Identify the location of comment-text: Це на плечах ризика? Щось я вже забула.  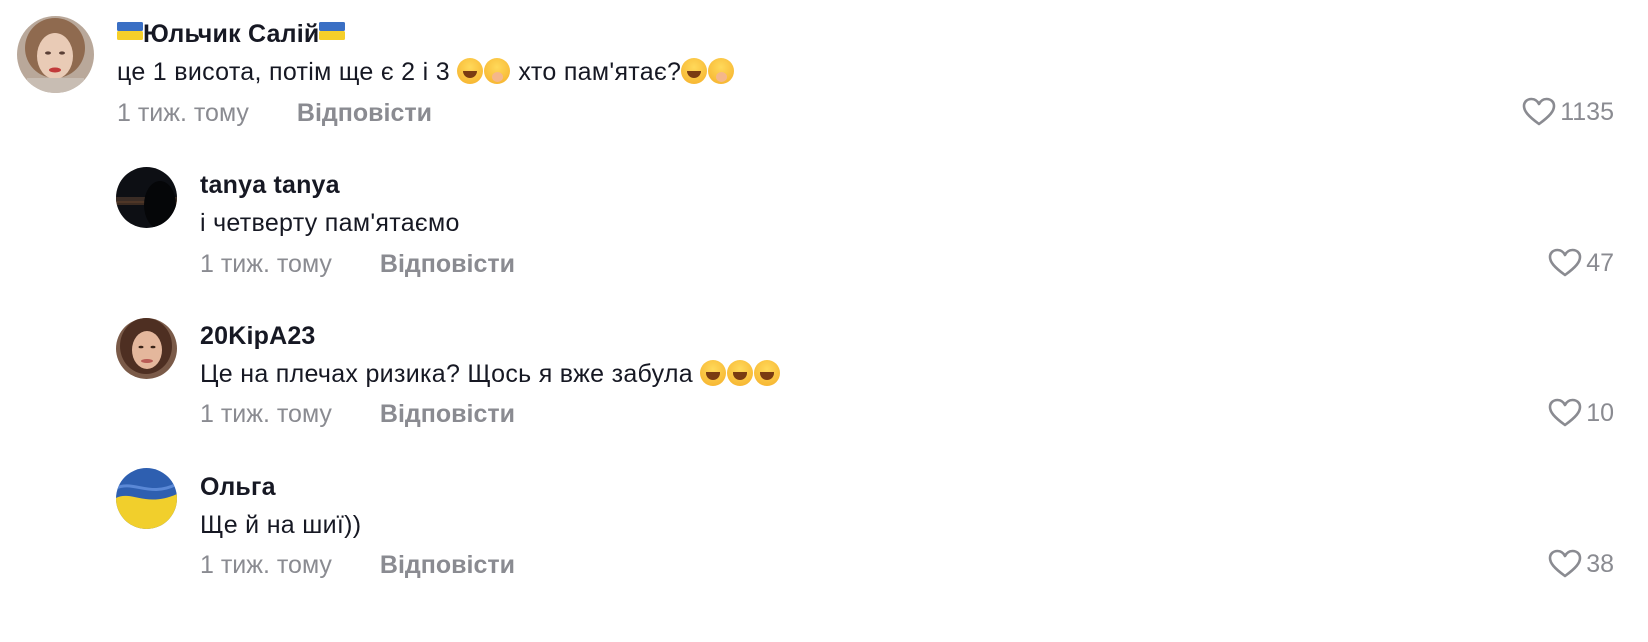
(490, 374).